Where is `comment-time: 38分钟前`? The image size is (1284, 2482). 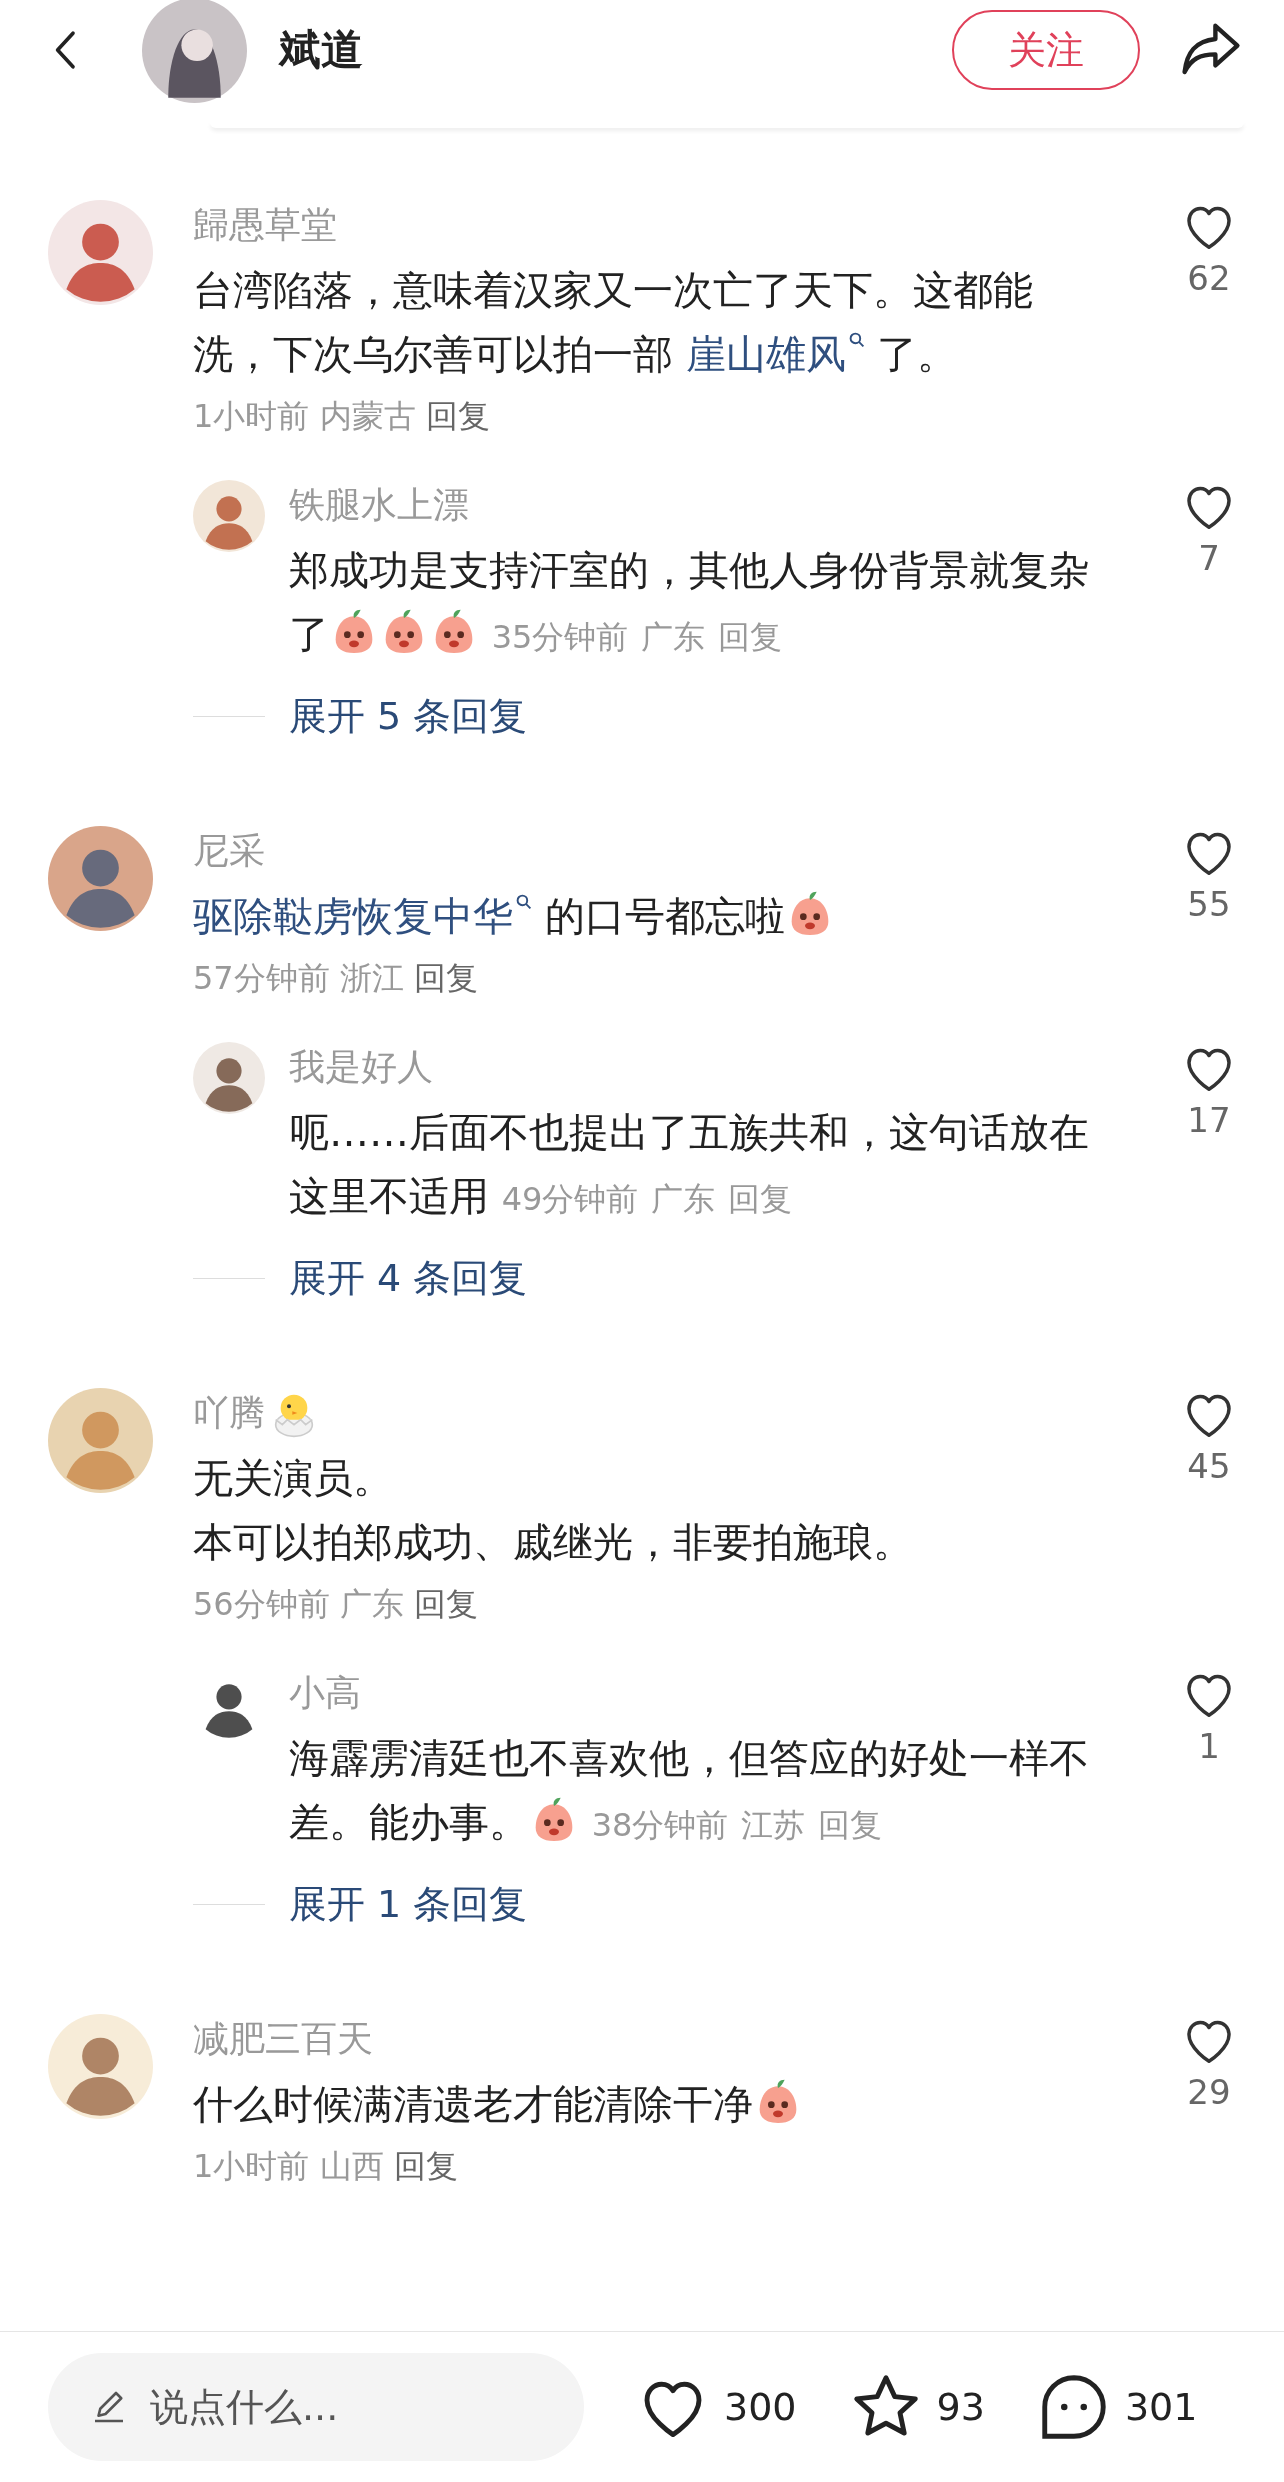
comment-time: 38分钟前 is located at coordinates (660, 1825).